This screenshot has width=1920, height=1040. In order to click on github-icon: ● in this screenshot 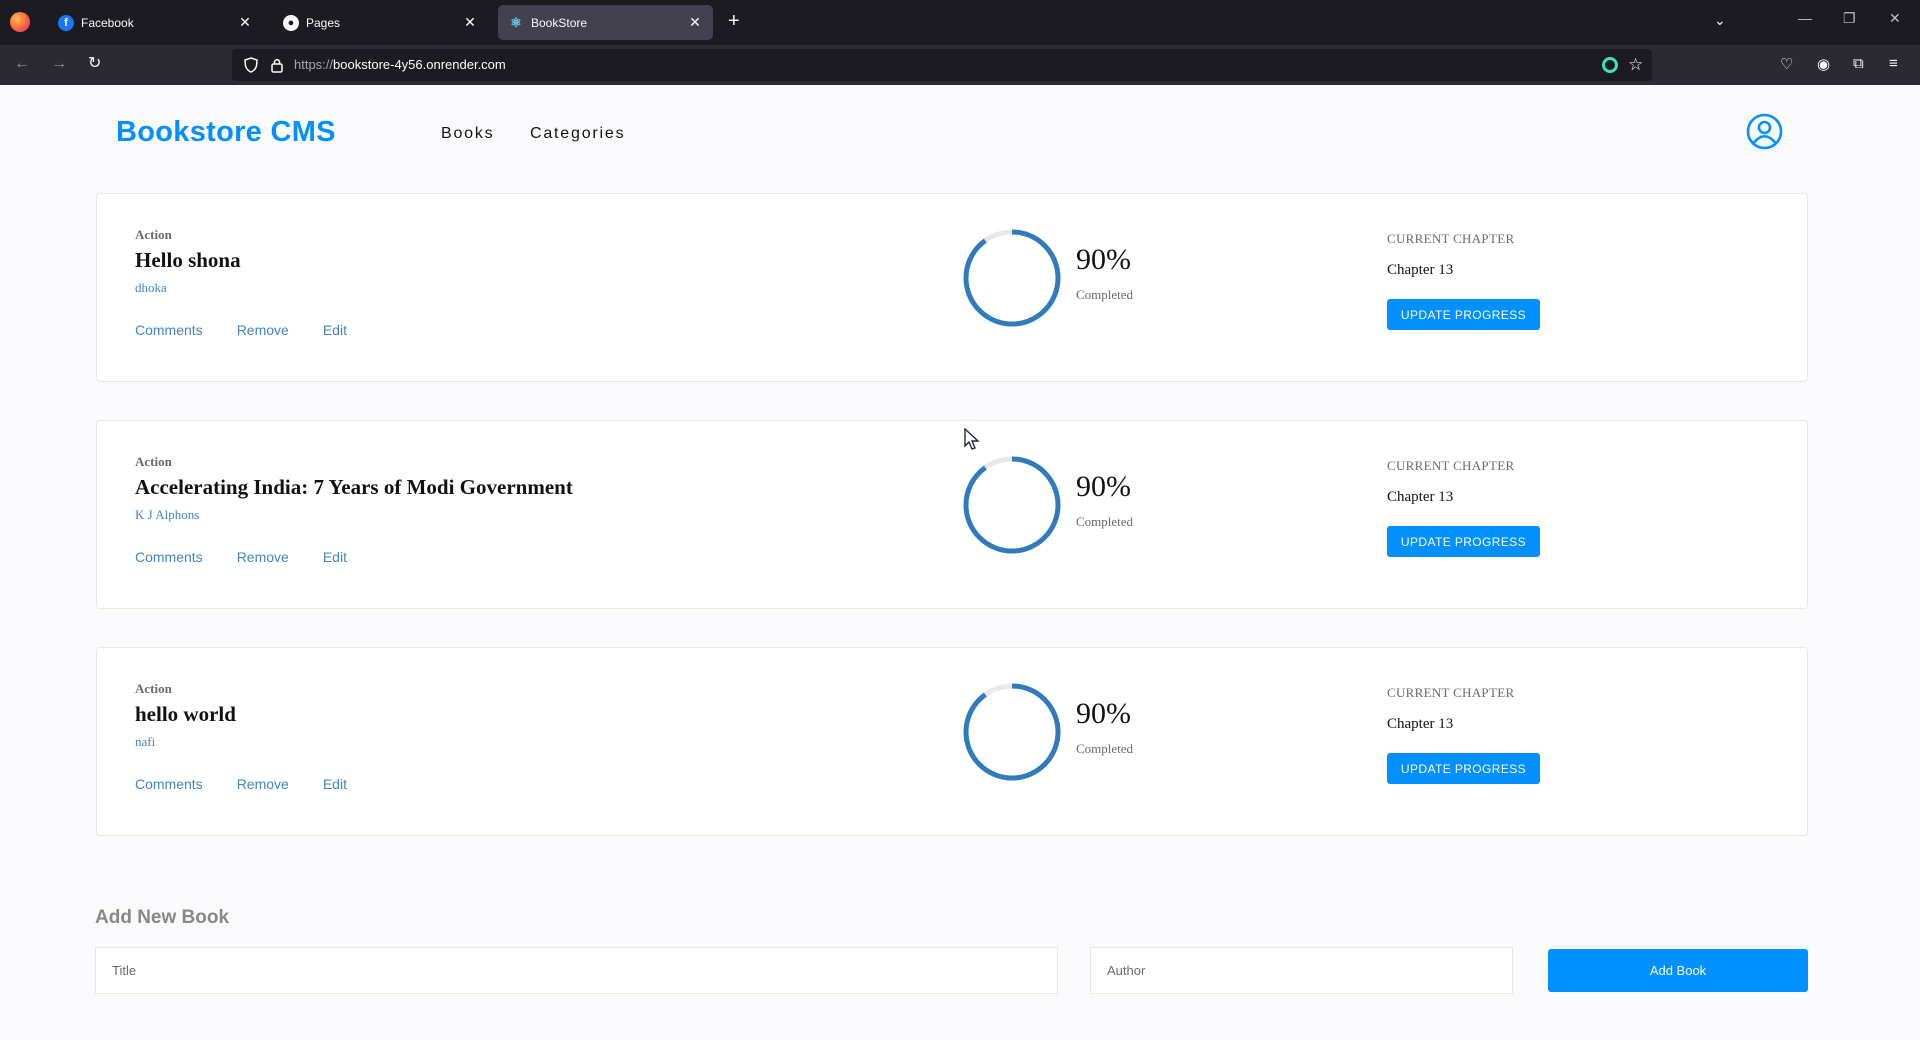, I will do `click(291, 22)`.